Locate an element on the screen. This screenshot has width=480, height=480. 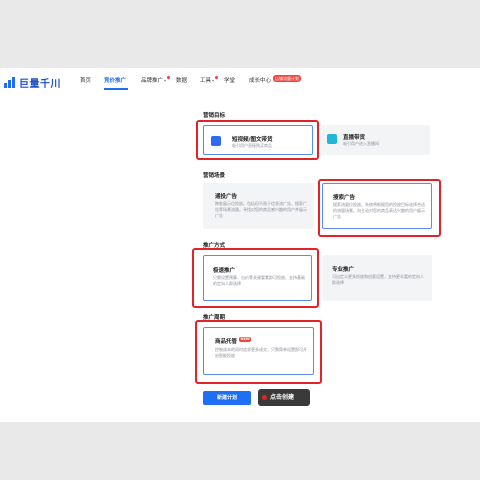
pointer-dot-icon is located at coordinates (264, 397).